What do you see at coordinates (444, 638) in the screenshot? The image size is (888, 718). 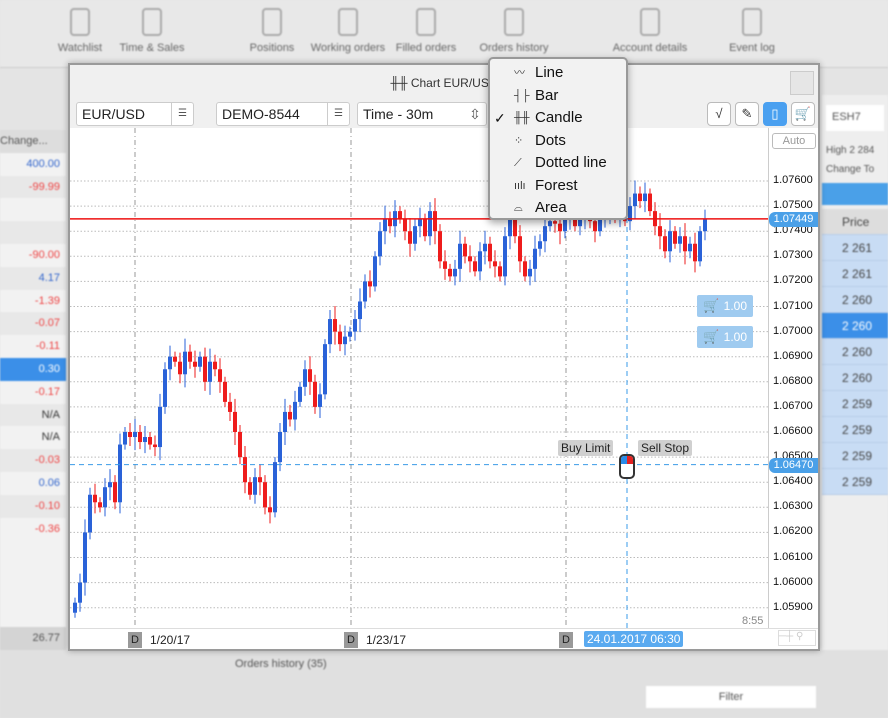 I see `time-axis: D 1/20/17 D 1/23/17 D 24.01.2017 06:30` at bounding box center [444, 638].